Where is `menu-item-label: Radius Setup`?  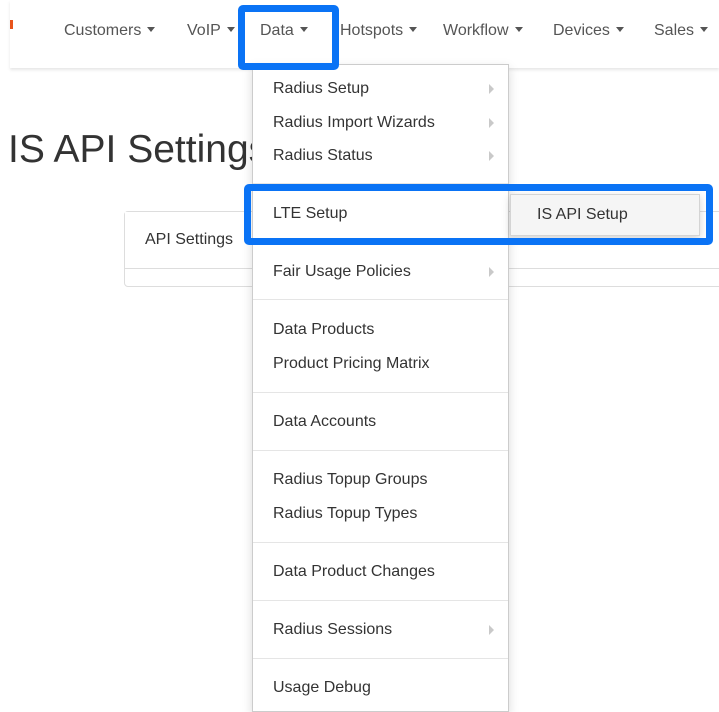 menu-item-label: Radius Setup is located at coordinates (321, 88).